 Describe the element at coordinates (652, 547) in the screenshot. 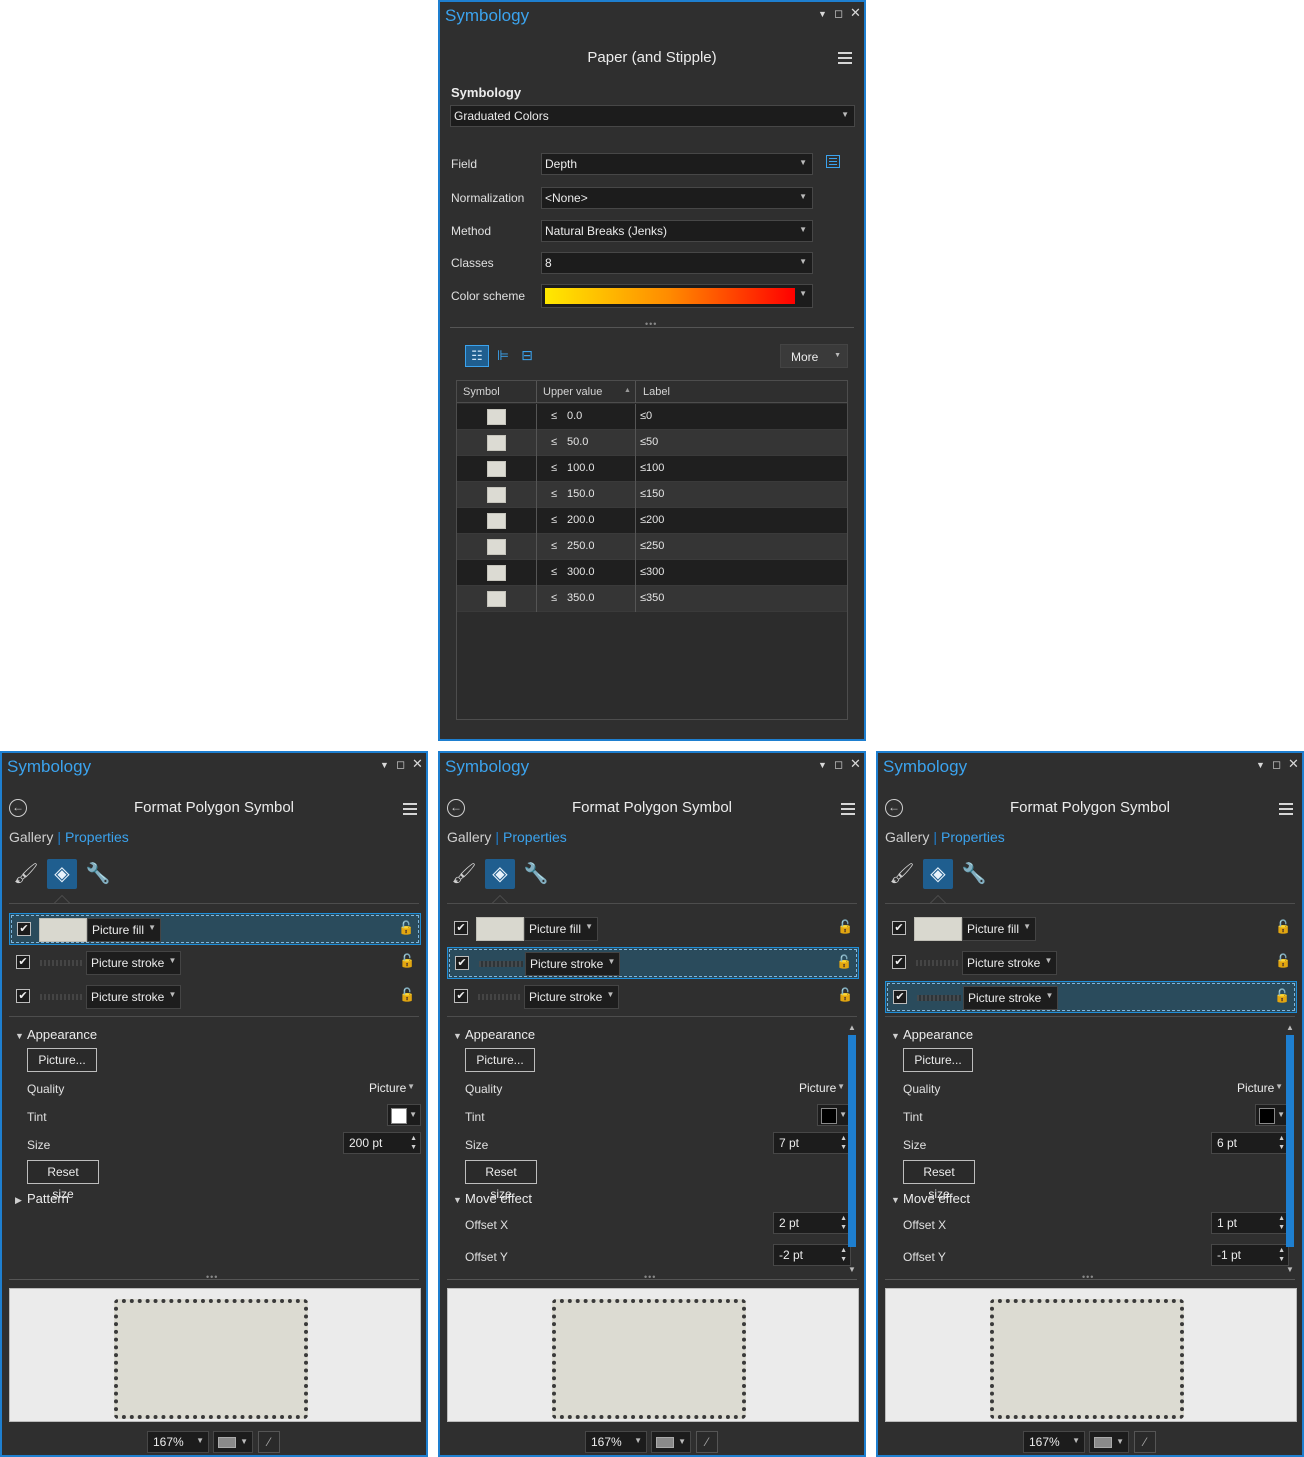

I see `table-row: ≤250.0 ≤250` at that location.